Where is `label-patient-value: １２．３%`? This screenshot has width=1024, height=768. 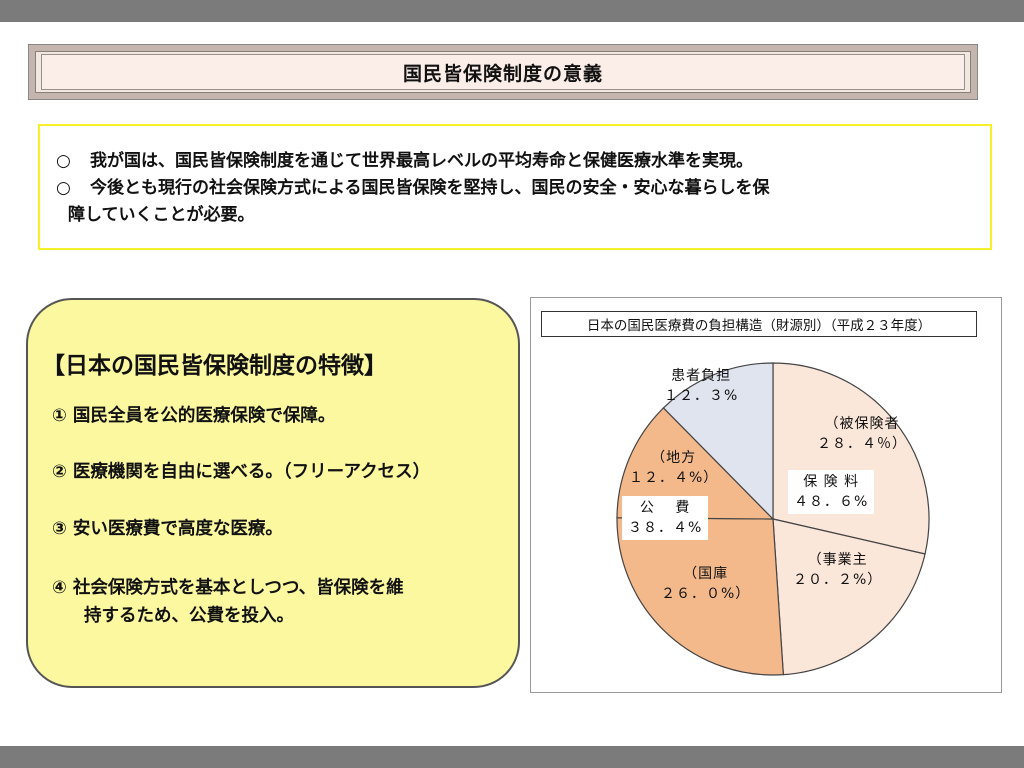 label-patient-value: １２．３% is located at coordinates (701, 396).